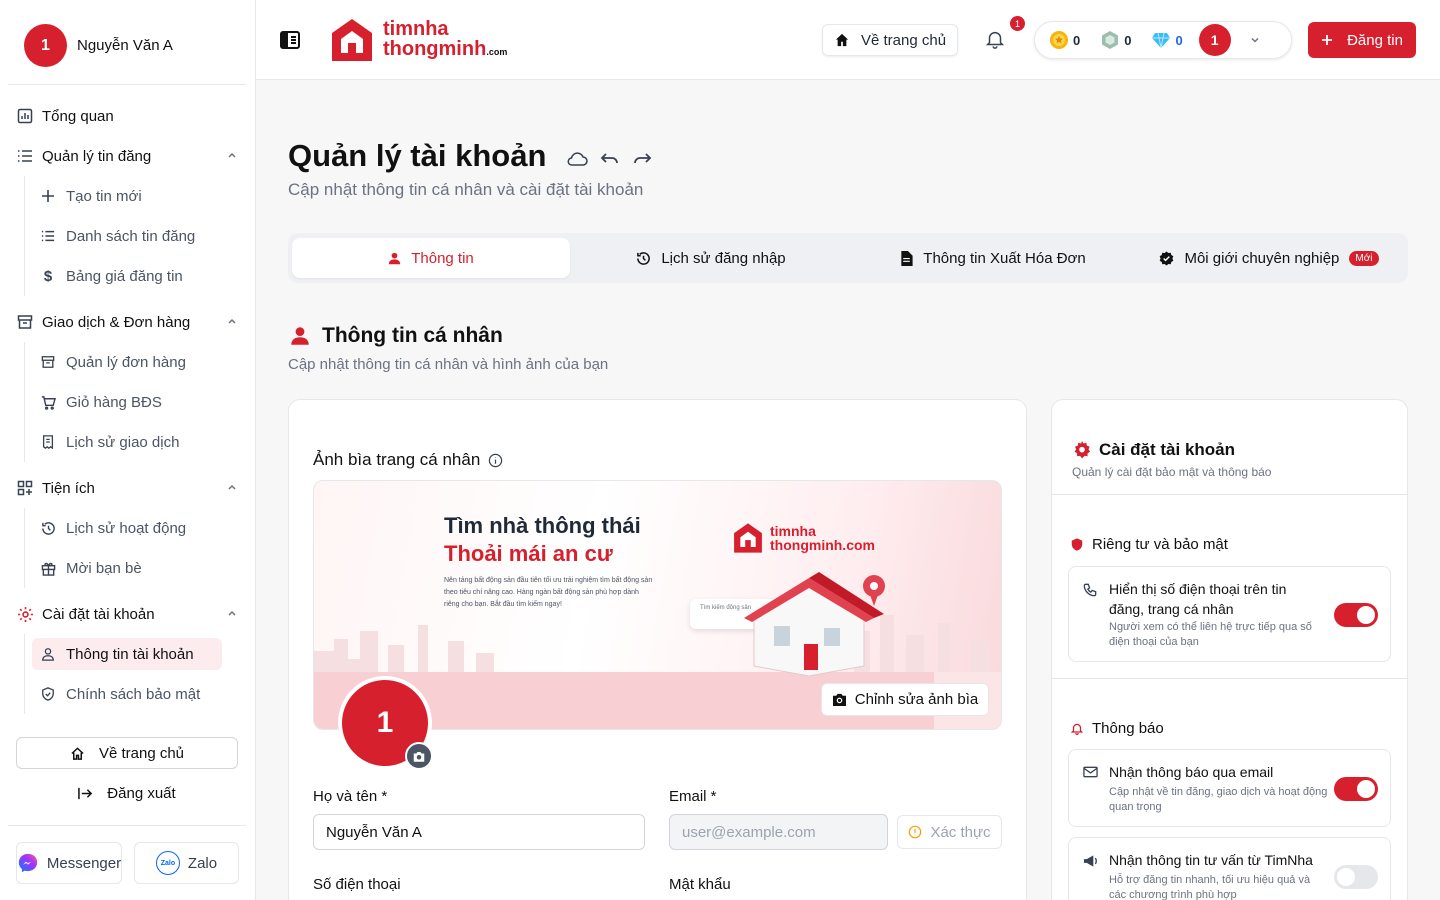 The height and width of the screenshot is (900, 1440). I want to click on toggle-knob, so click(1366, 789).